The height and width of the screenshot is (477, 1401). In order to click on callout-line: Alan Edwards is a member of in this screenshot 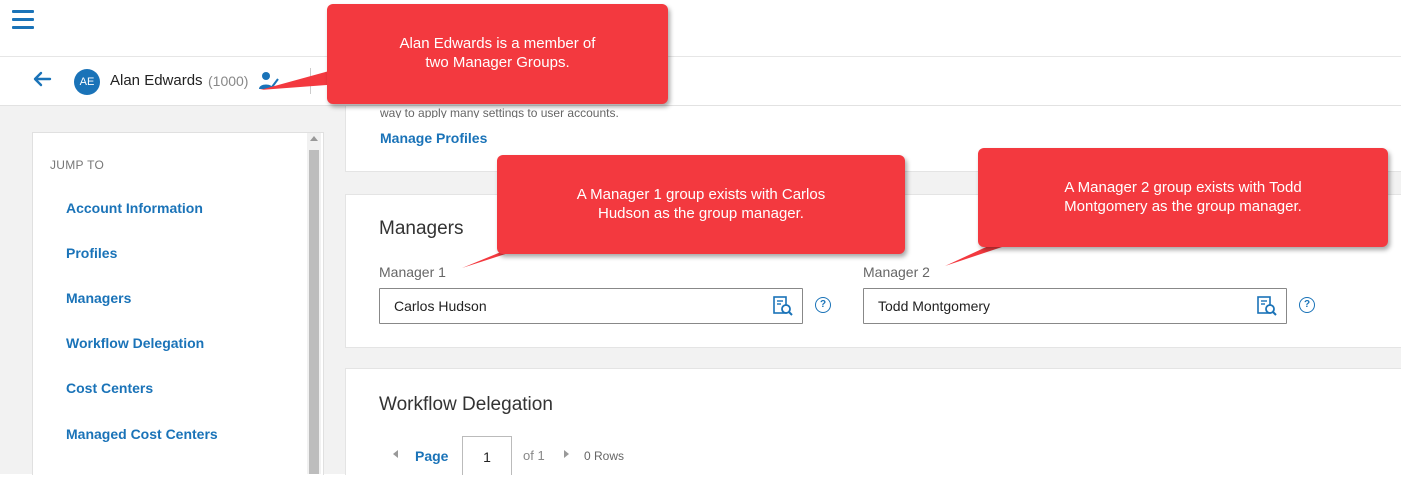, I will do `click(497, 43)`.